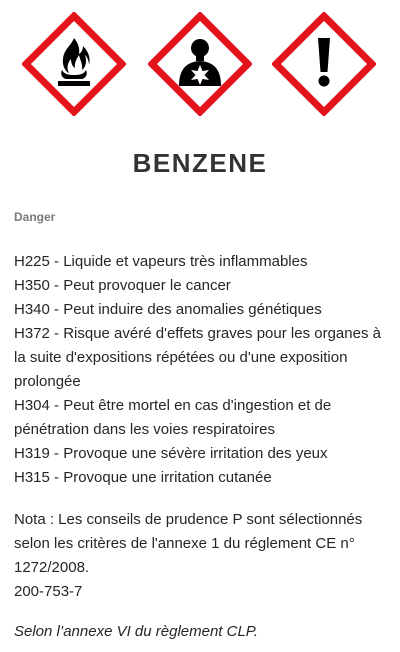  What do you see at coordinates (136, 631) in the screenshot?
I see `regulation-source: Selon l’annexe VI du règlement CLP.` at bounding box center [136, 631].